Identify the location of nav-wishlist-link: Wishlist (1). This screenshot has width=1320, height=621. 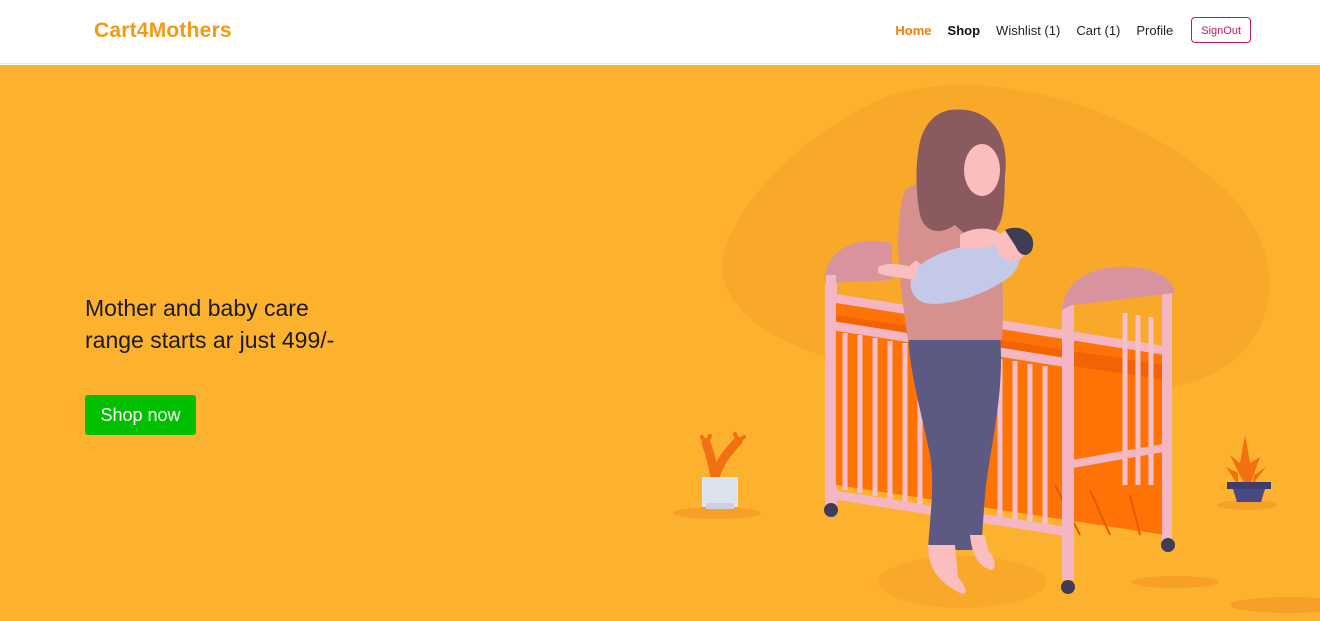
(1028, 30).